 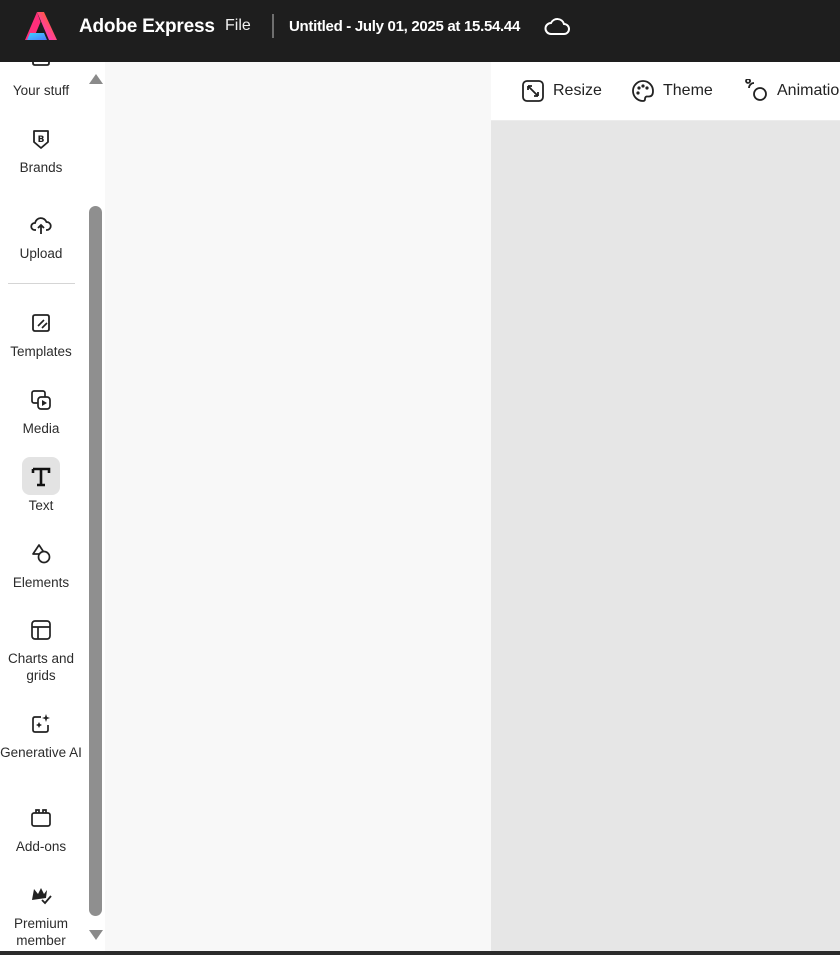 I want to click on rail-item-label: Media, so click(x=41, y=428).